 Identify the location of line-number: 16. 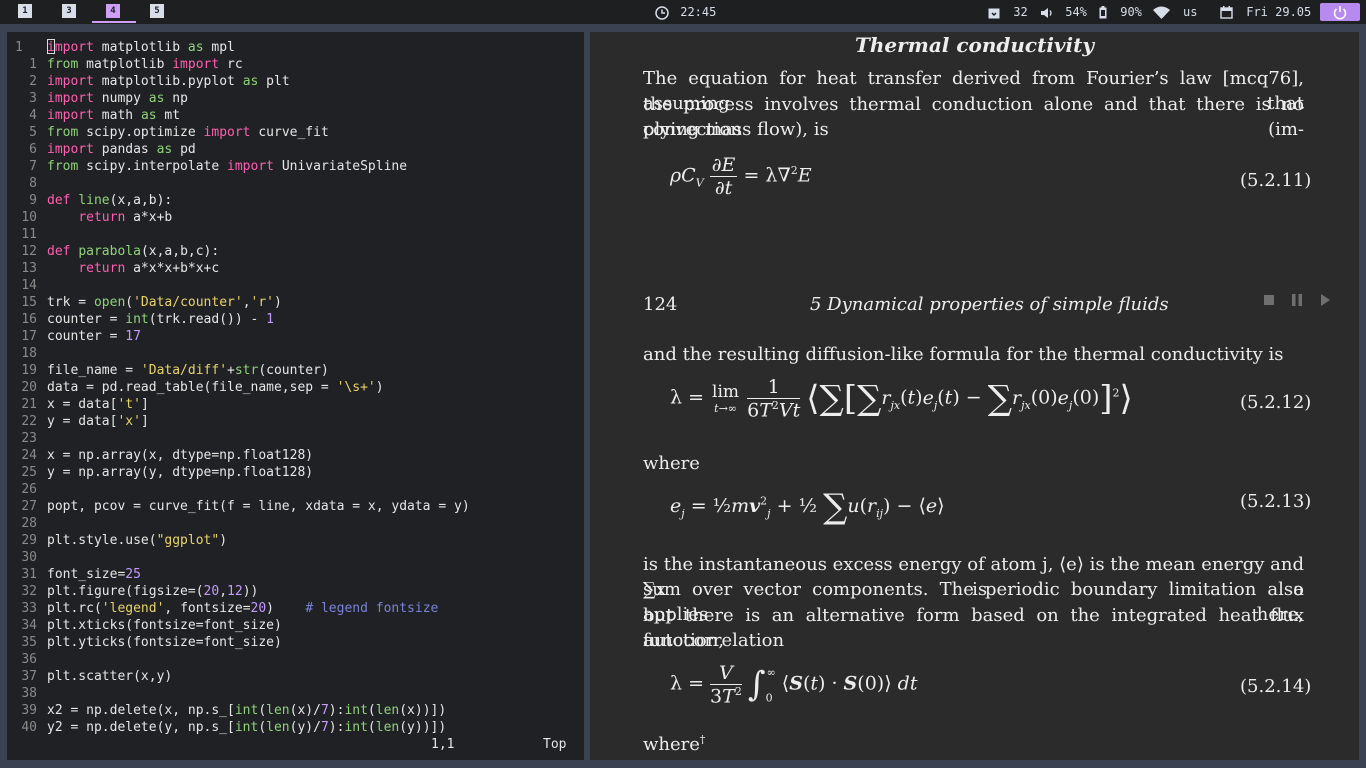
(29, 319).